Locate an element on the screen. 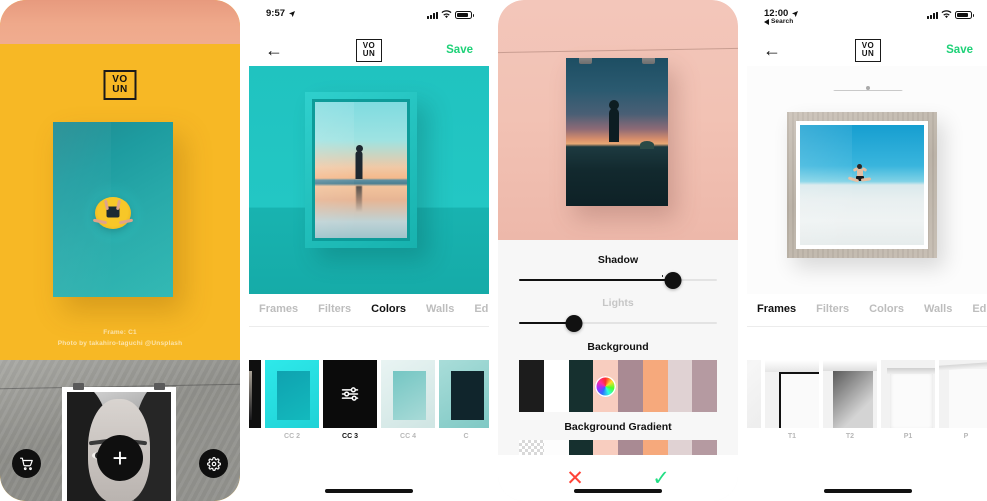 This screenshot has width=987, height=501. background-swatch-row is located at coordinates (618, 386).